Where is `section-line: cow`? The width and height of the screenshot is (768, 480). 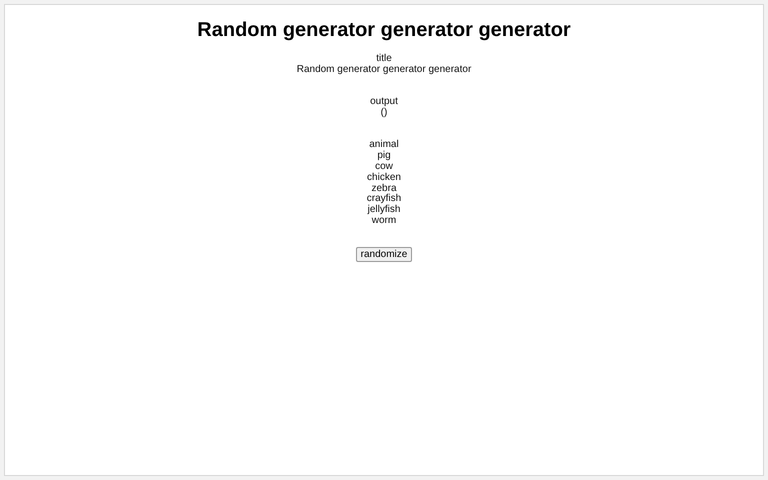 section-line: cow is located at coordinates (384, 167).